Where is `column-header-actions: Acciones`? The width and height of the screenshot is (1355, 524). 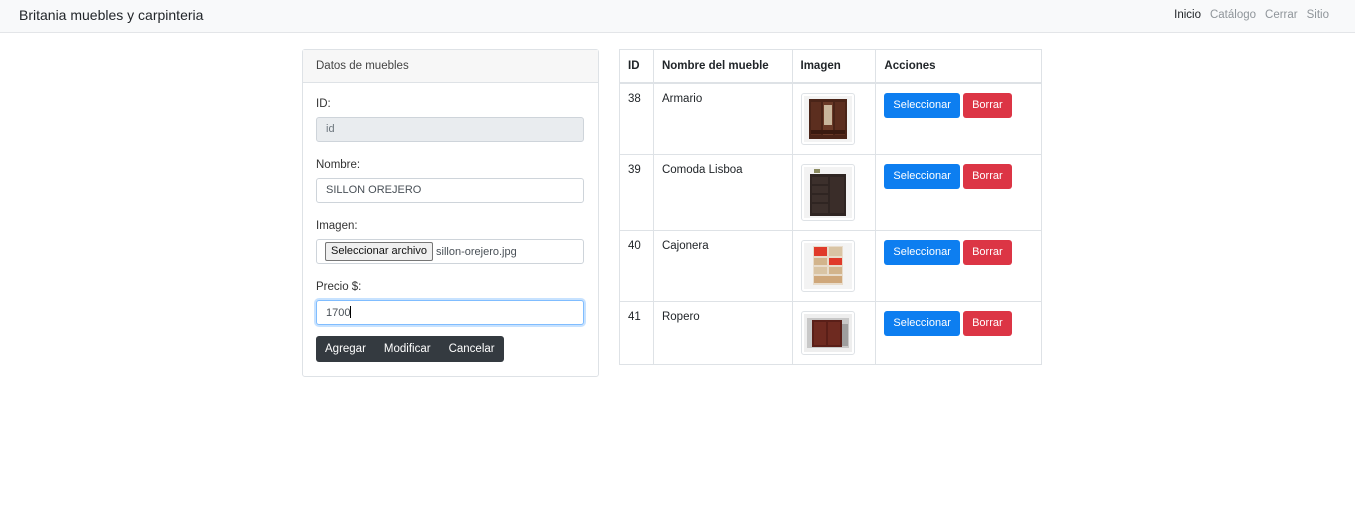
column-header-actions: Acciones is located at coordinates (958, 66).